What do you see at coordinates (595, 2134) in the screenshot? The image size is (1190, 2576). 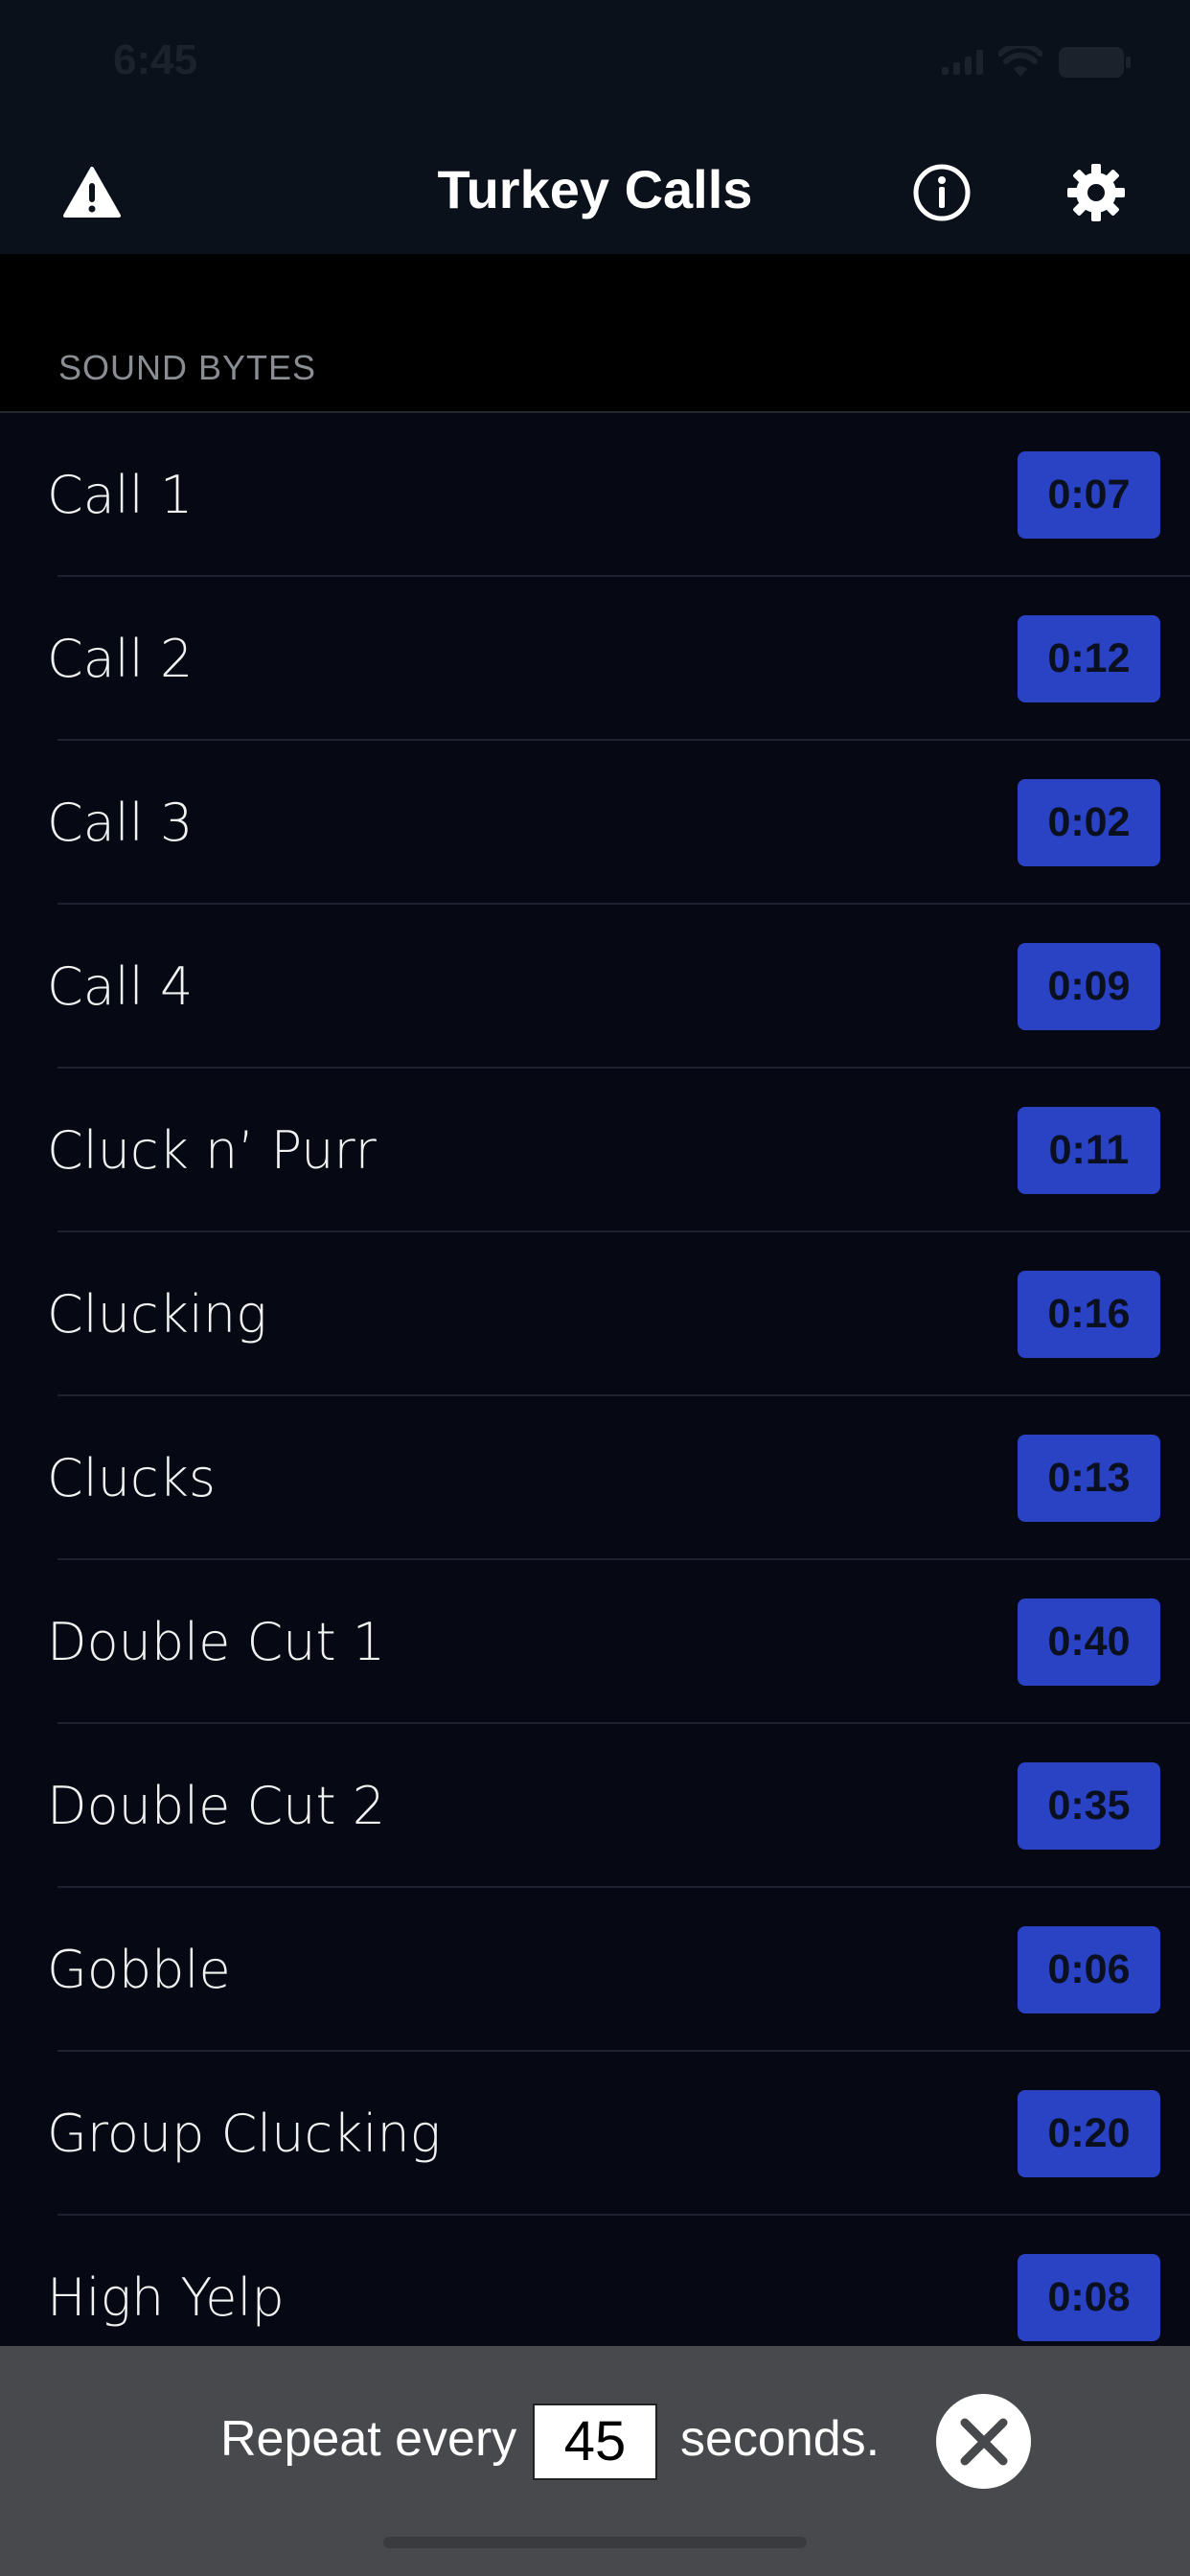 I see `list-item: Group Clucking 0:20` at bounding box center [595, 2134].